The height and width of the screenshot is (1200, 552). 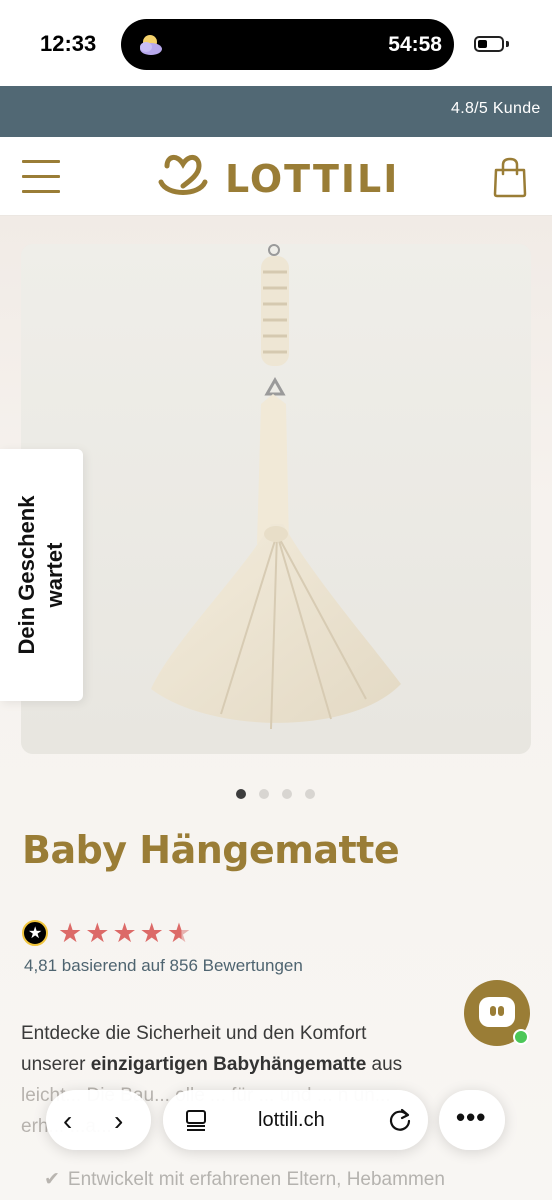 I want to click on site-logo: LOTTILI, so click(x=277, y=177).